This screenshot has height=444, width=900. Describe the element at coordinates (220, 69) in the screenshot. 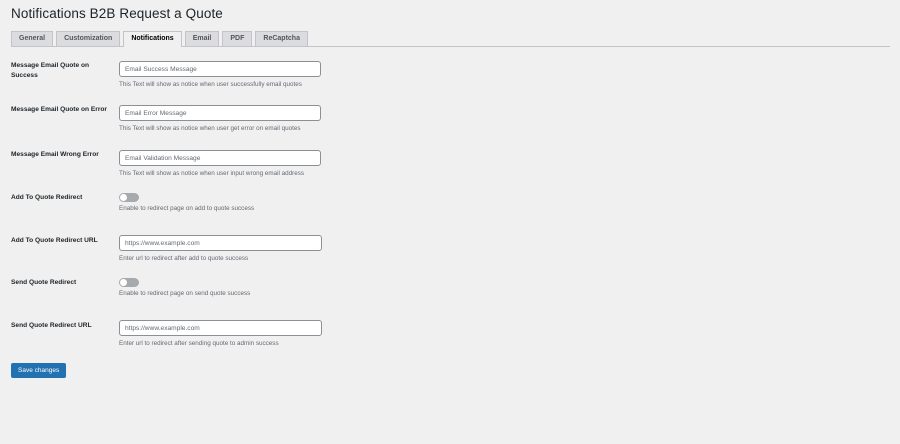

I see `email-success-input` at that location.